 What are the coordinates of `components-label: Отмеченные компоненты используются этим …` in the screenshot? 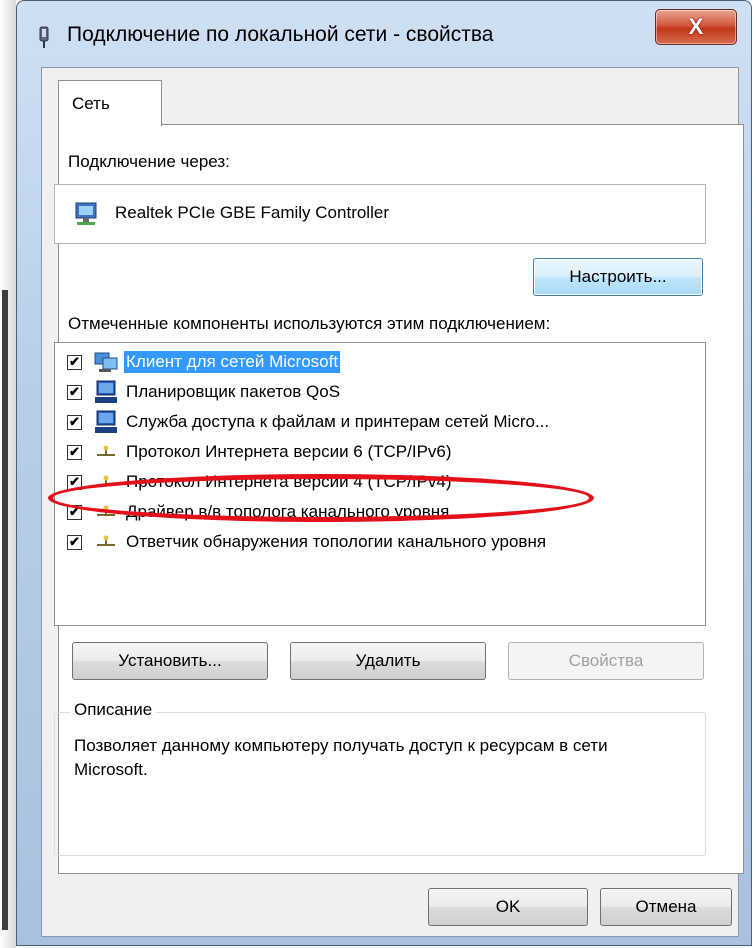 It's located at (309, 323).